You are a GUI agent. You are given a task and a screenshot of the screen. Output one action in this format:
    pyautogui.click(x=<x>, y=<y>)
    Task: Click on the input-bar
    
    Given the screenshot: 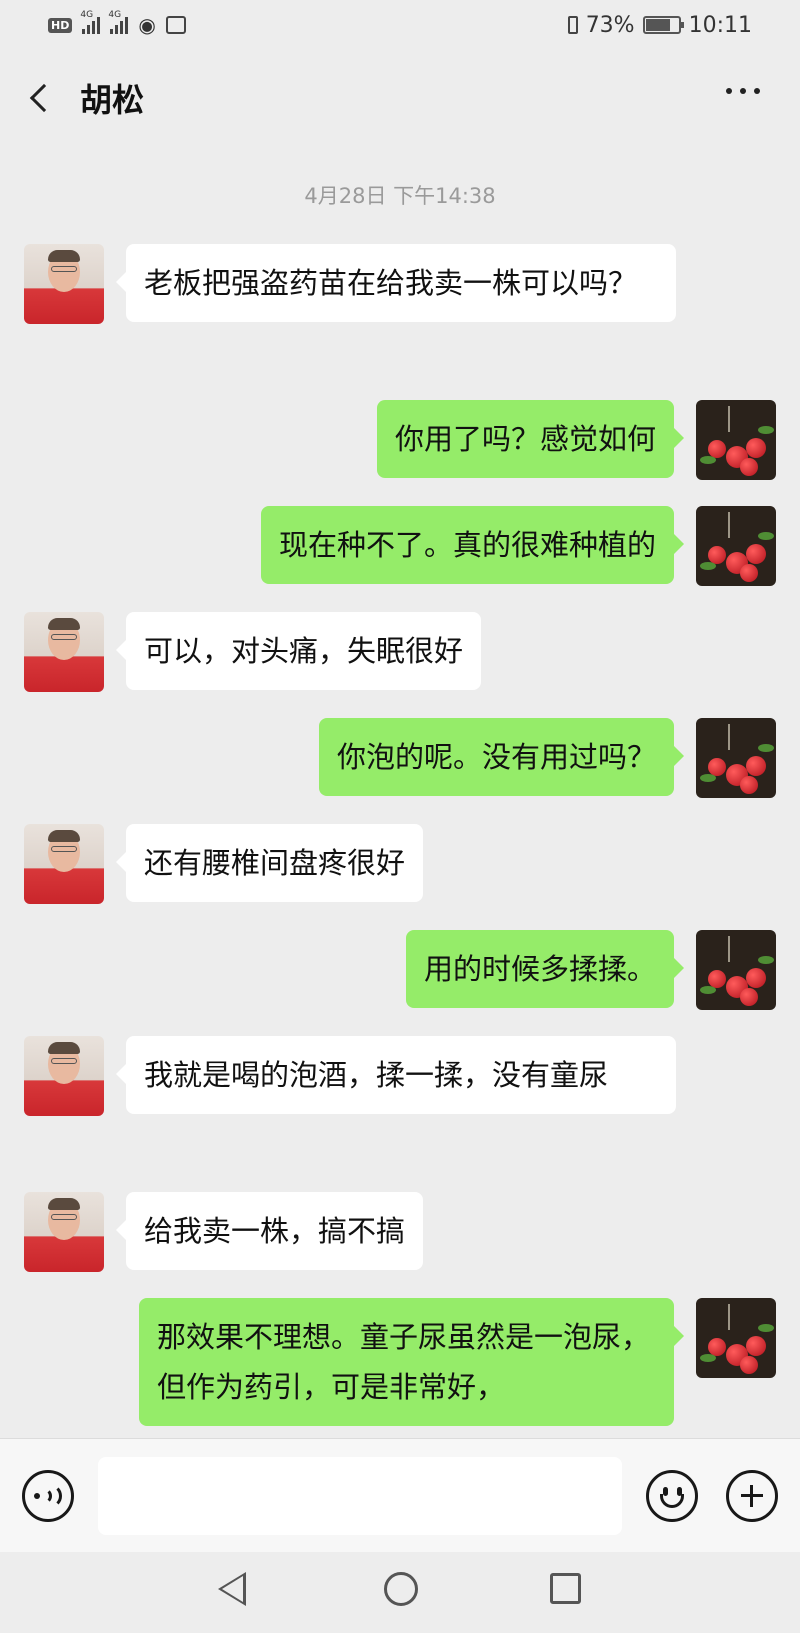 What is the action you would take?
    pyautogui.click(x=400, y=1495)
    